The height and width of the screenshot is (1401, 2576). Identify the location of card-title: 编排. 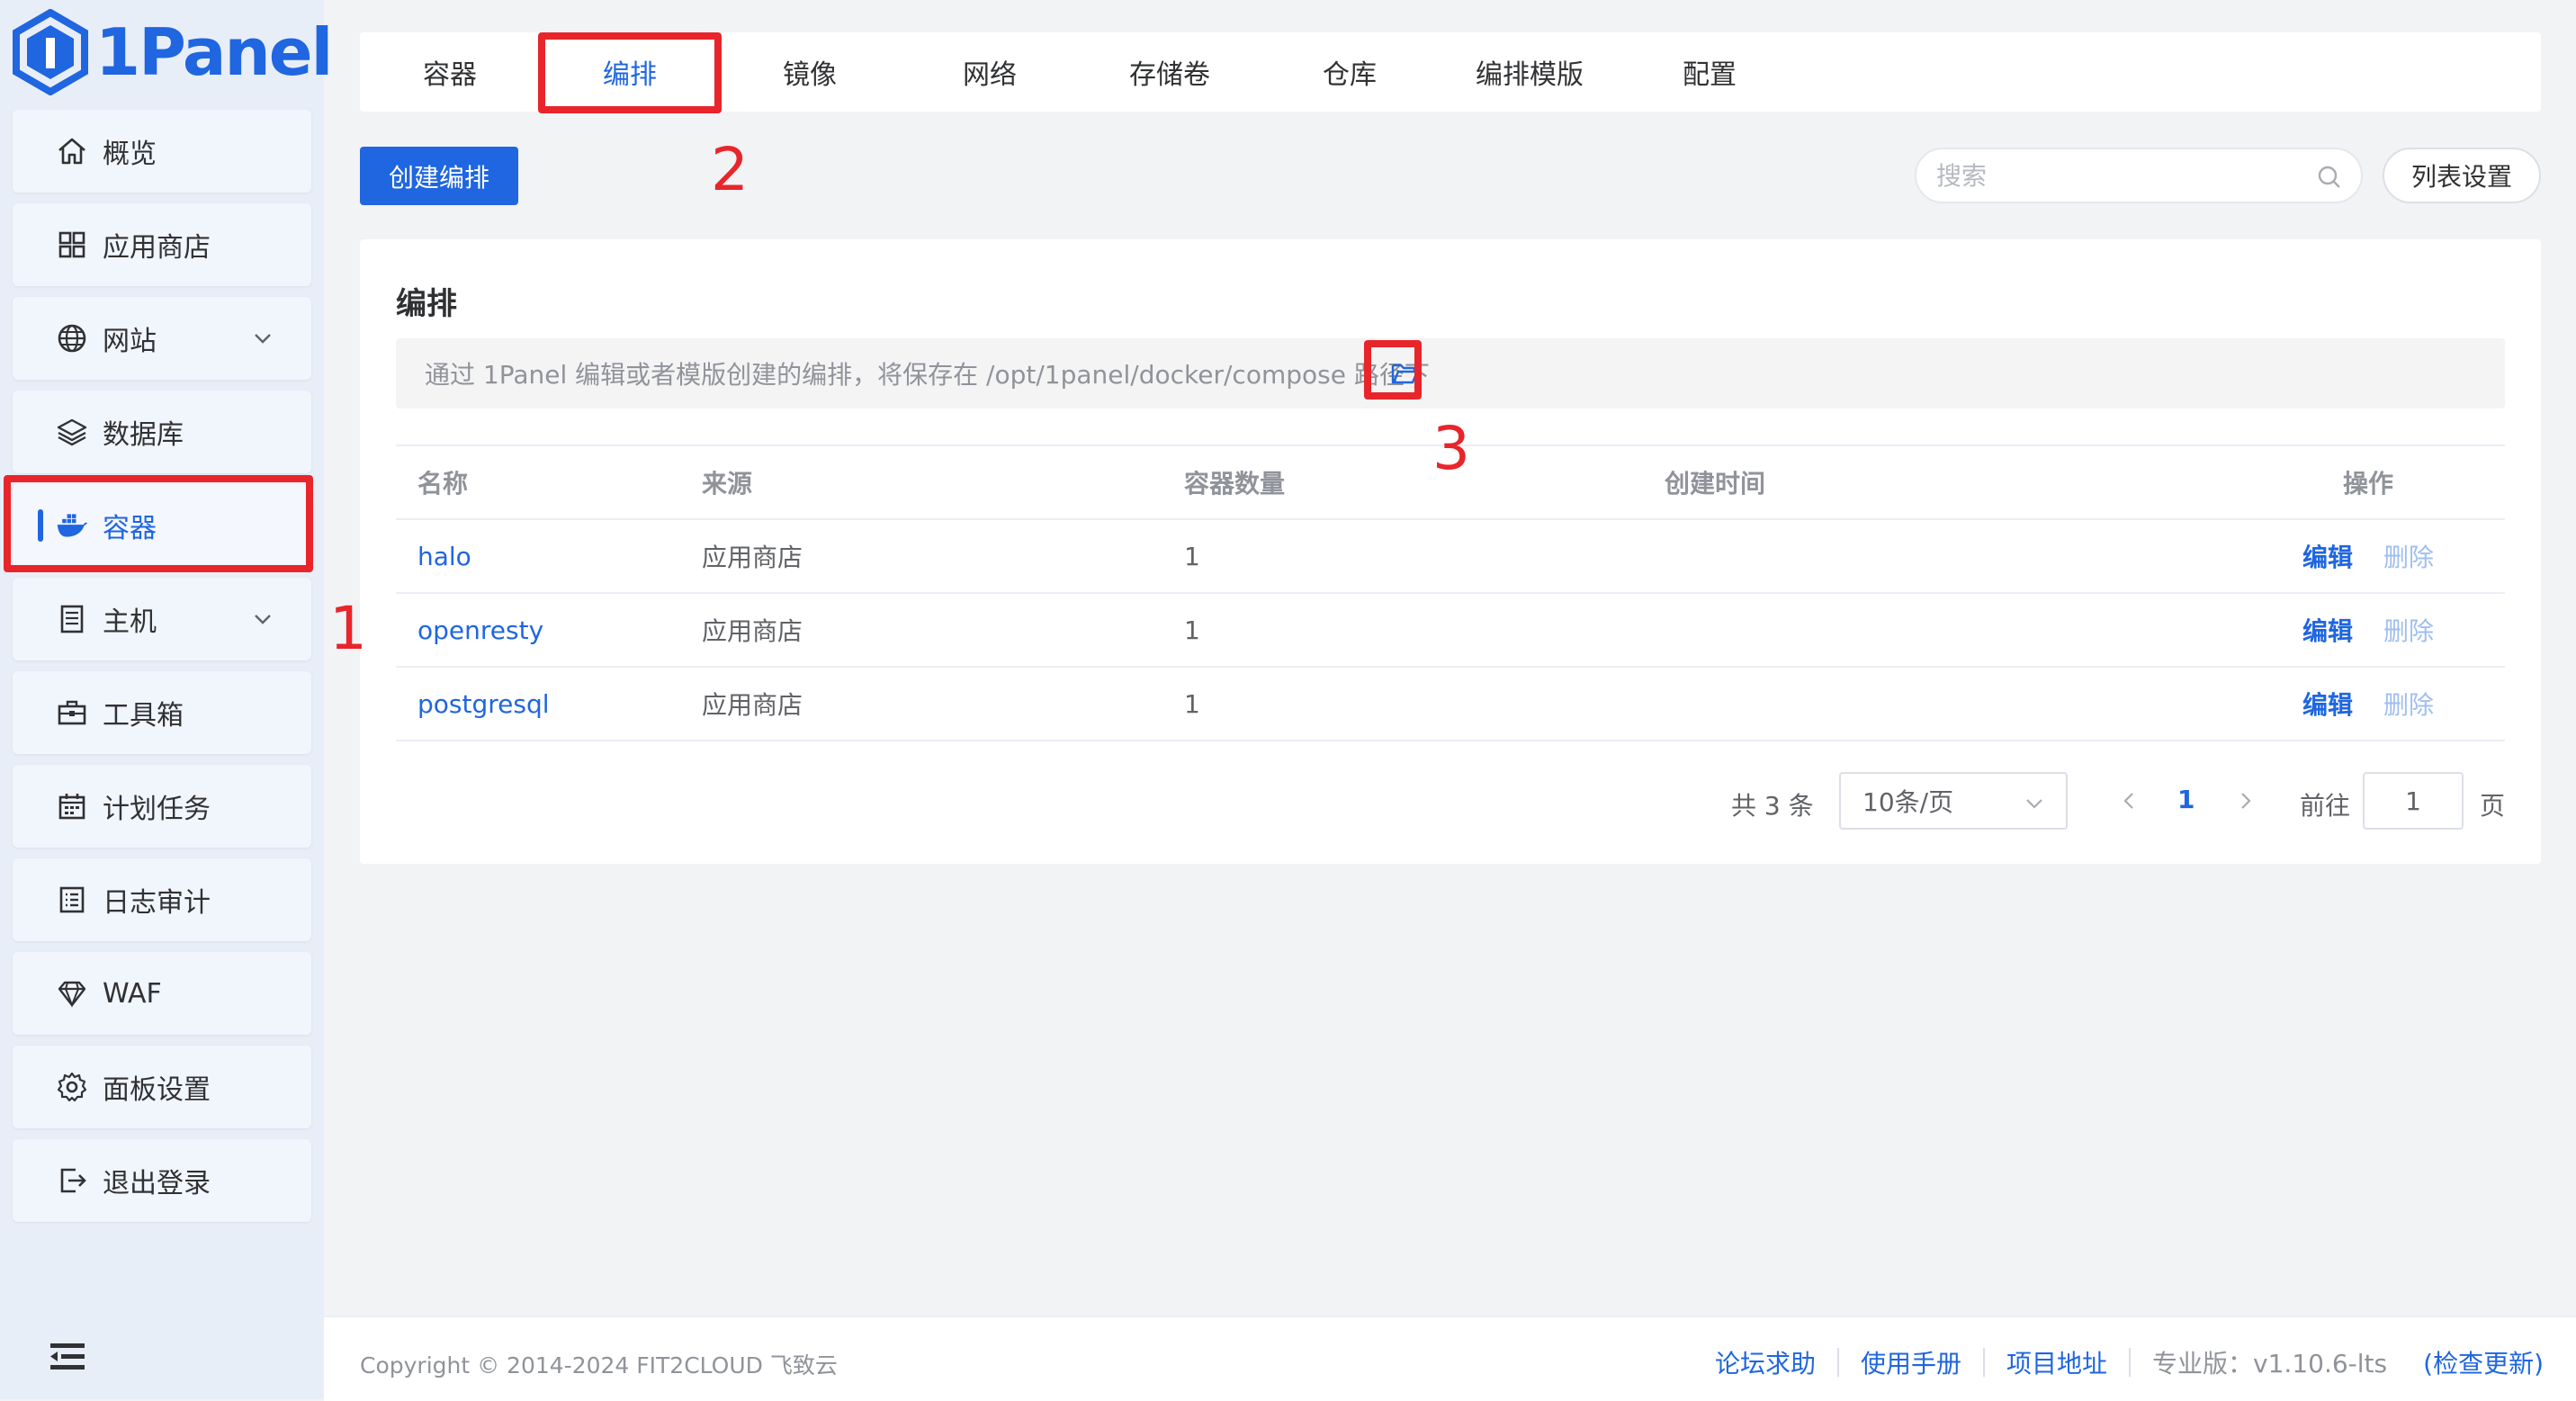
(427, 304).